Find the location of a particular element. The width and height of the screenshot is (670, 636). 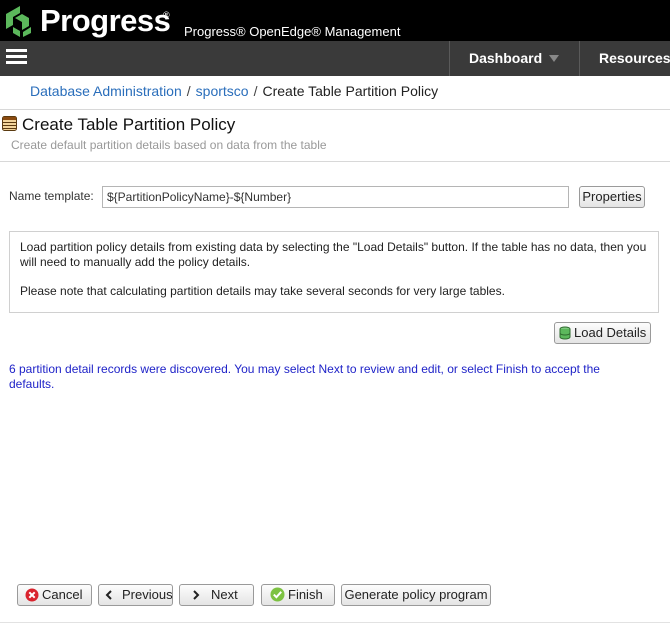

nav-item-resources: Resources is located at coordinates (624, 58).